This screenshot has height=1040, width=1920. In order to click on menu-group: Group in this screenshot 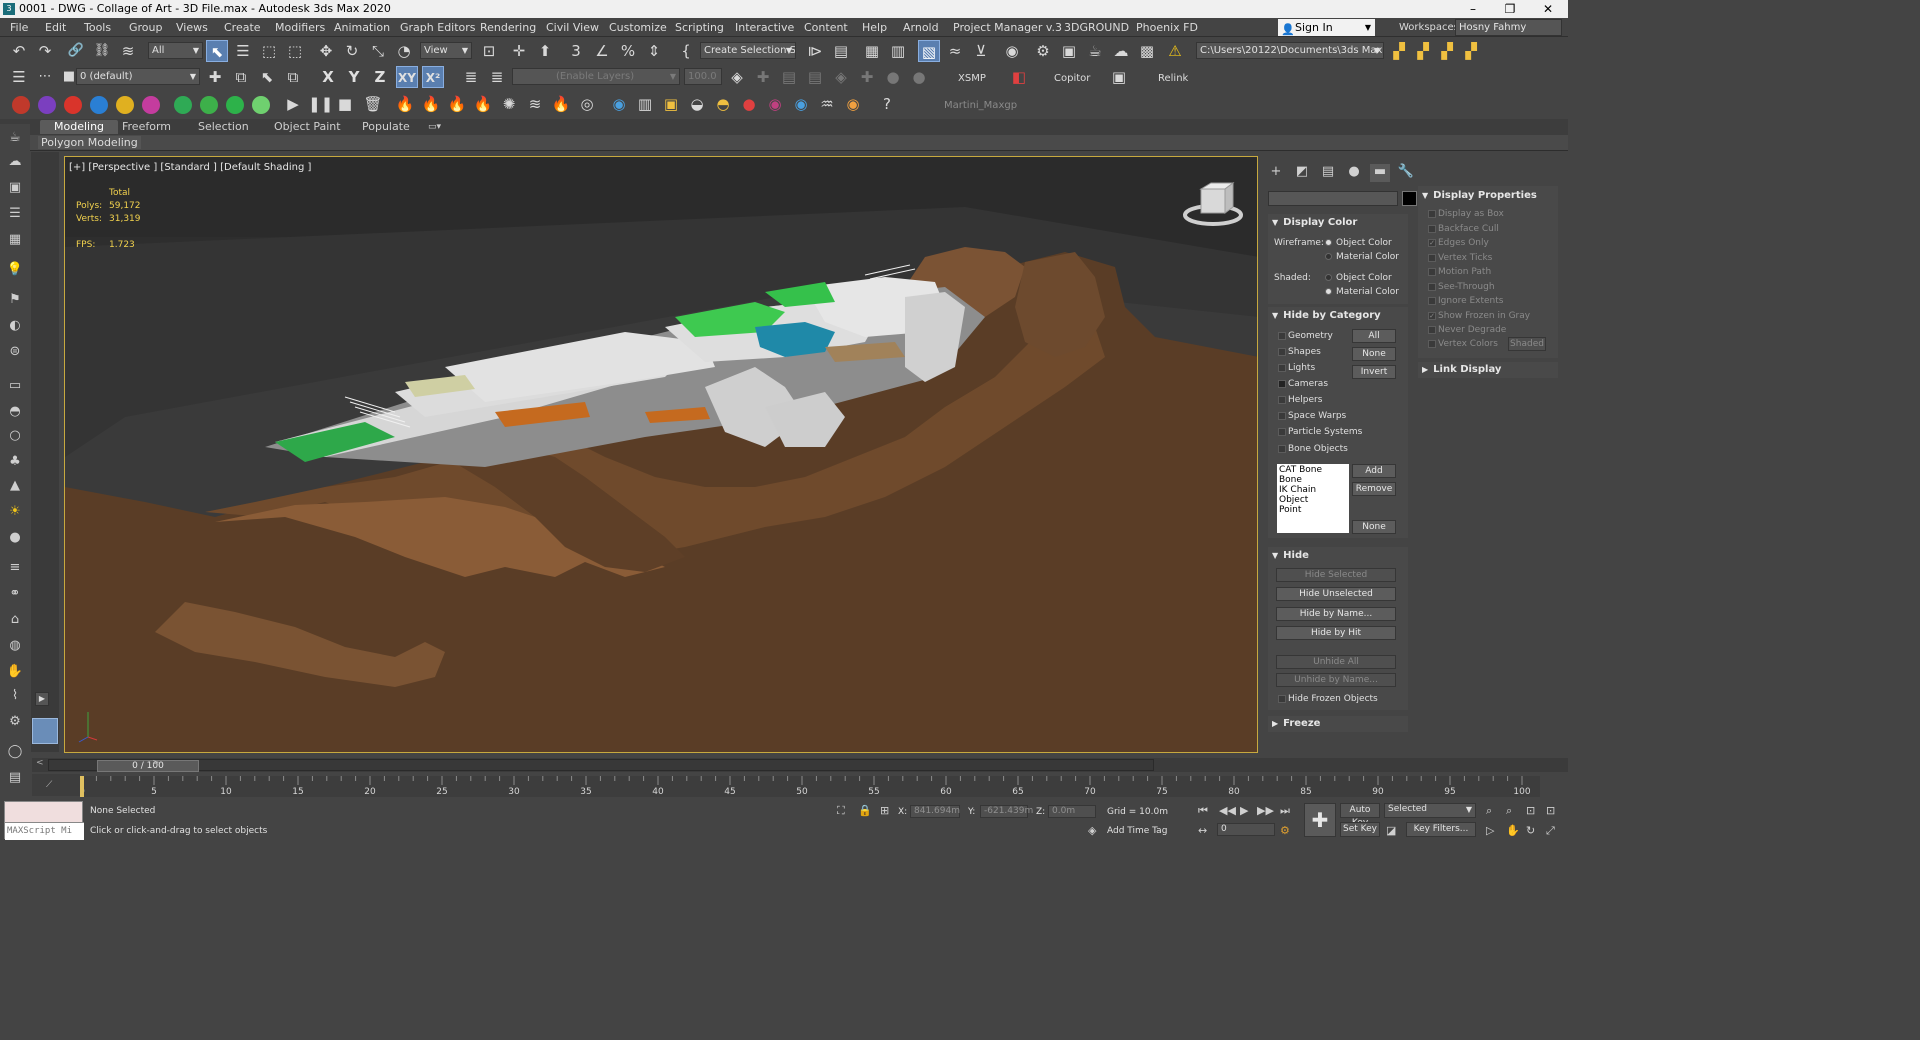, I will do `click(146, 27)`.